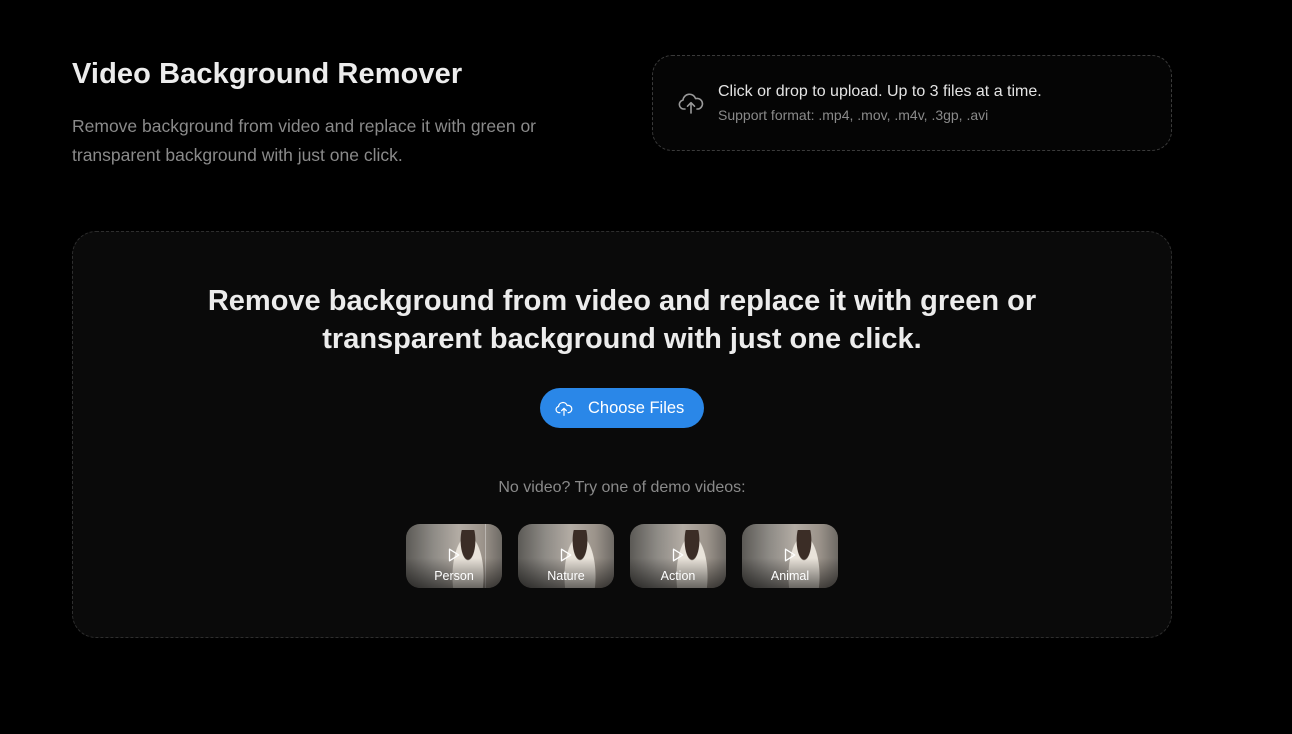  What do you see at coordinates (566, 576) in the screenshot?
I see `demo-video-label: Nature` at bounding box center [566, 576].